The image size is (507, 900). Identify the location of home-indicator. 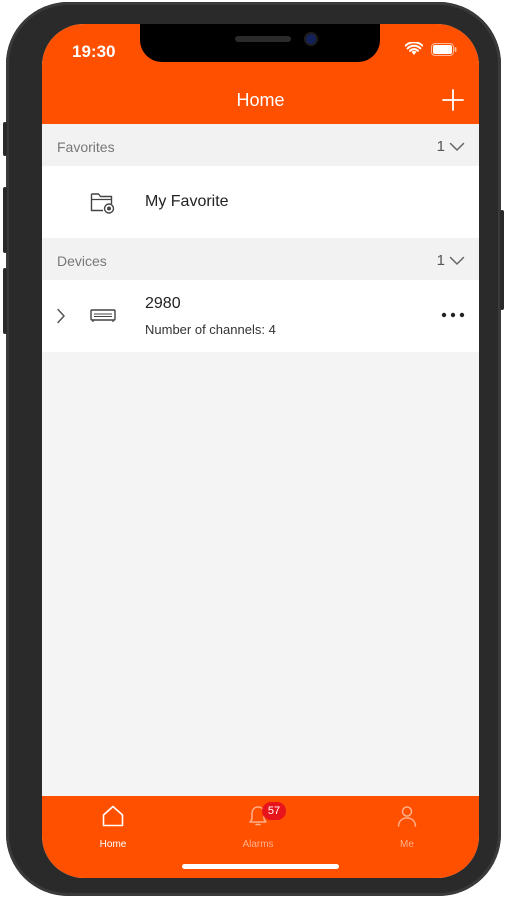
(260, 866).